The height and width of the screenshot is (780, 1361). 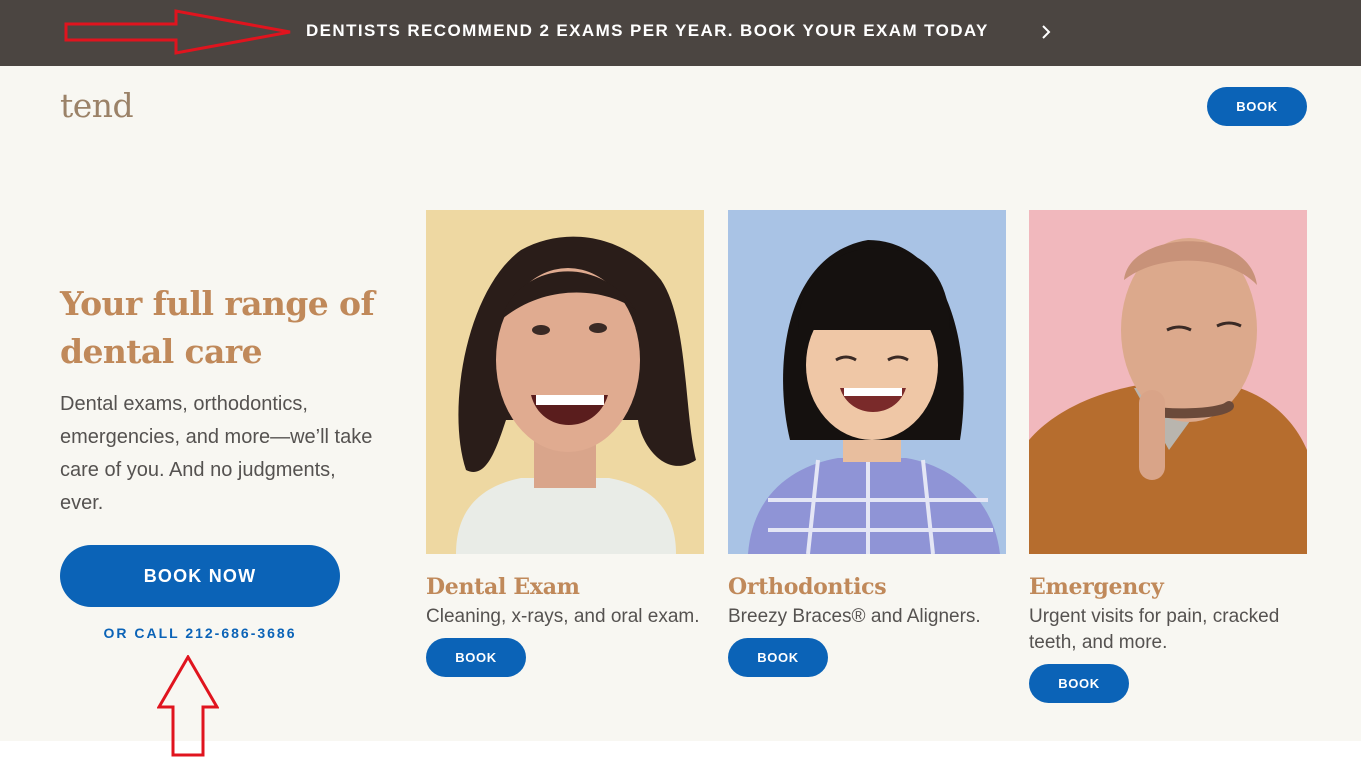 I want to click on service-title: Dental Exam, so click(x=565, y=587).